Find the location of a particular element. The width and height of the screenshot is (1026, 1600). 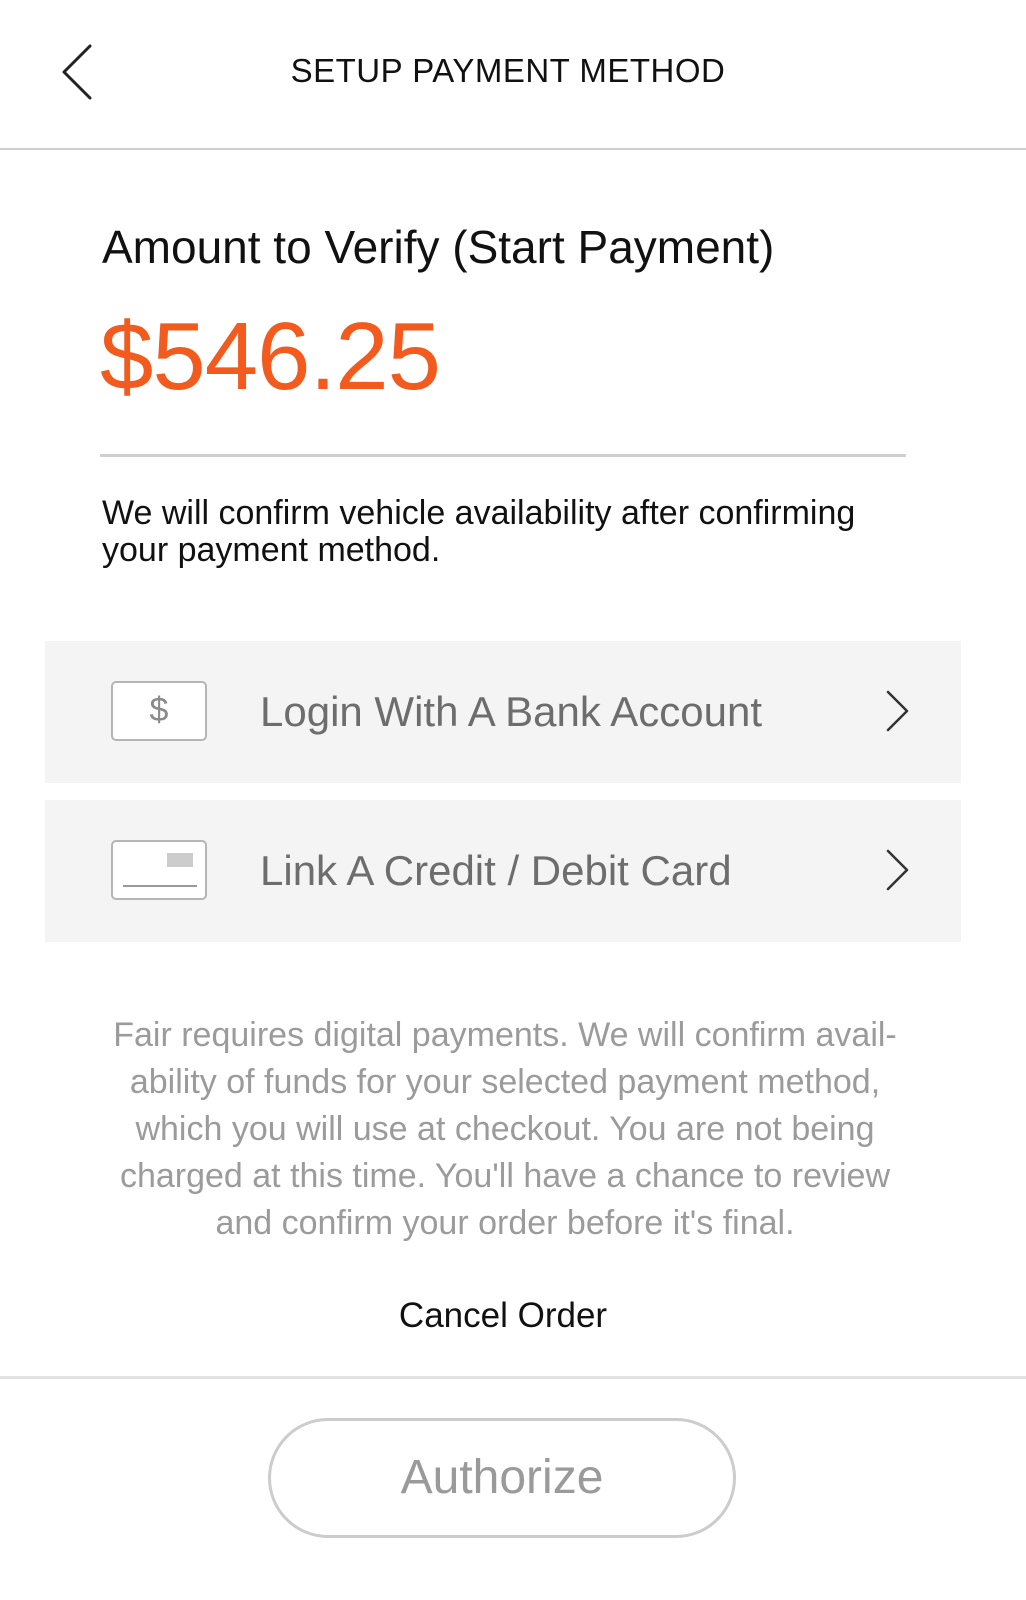

page-title: SETUP PAYMENT METHOD is located at coordinates (508, 70).